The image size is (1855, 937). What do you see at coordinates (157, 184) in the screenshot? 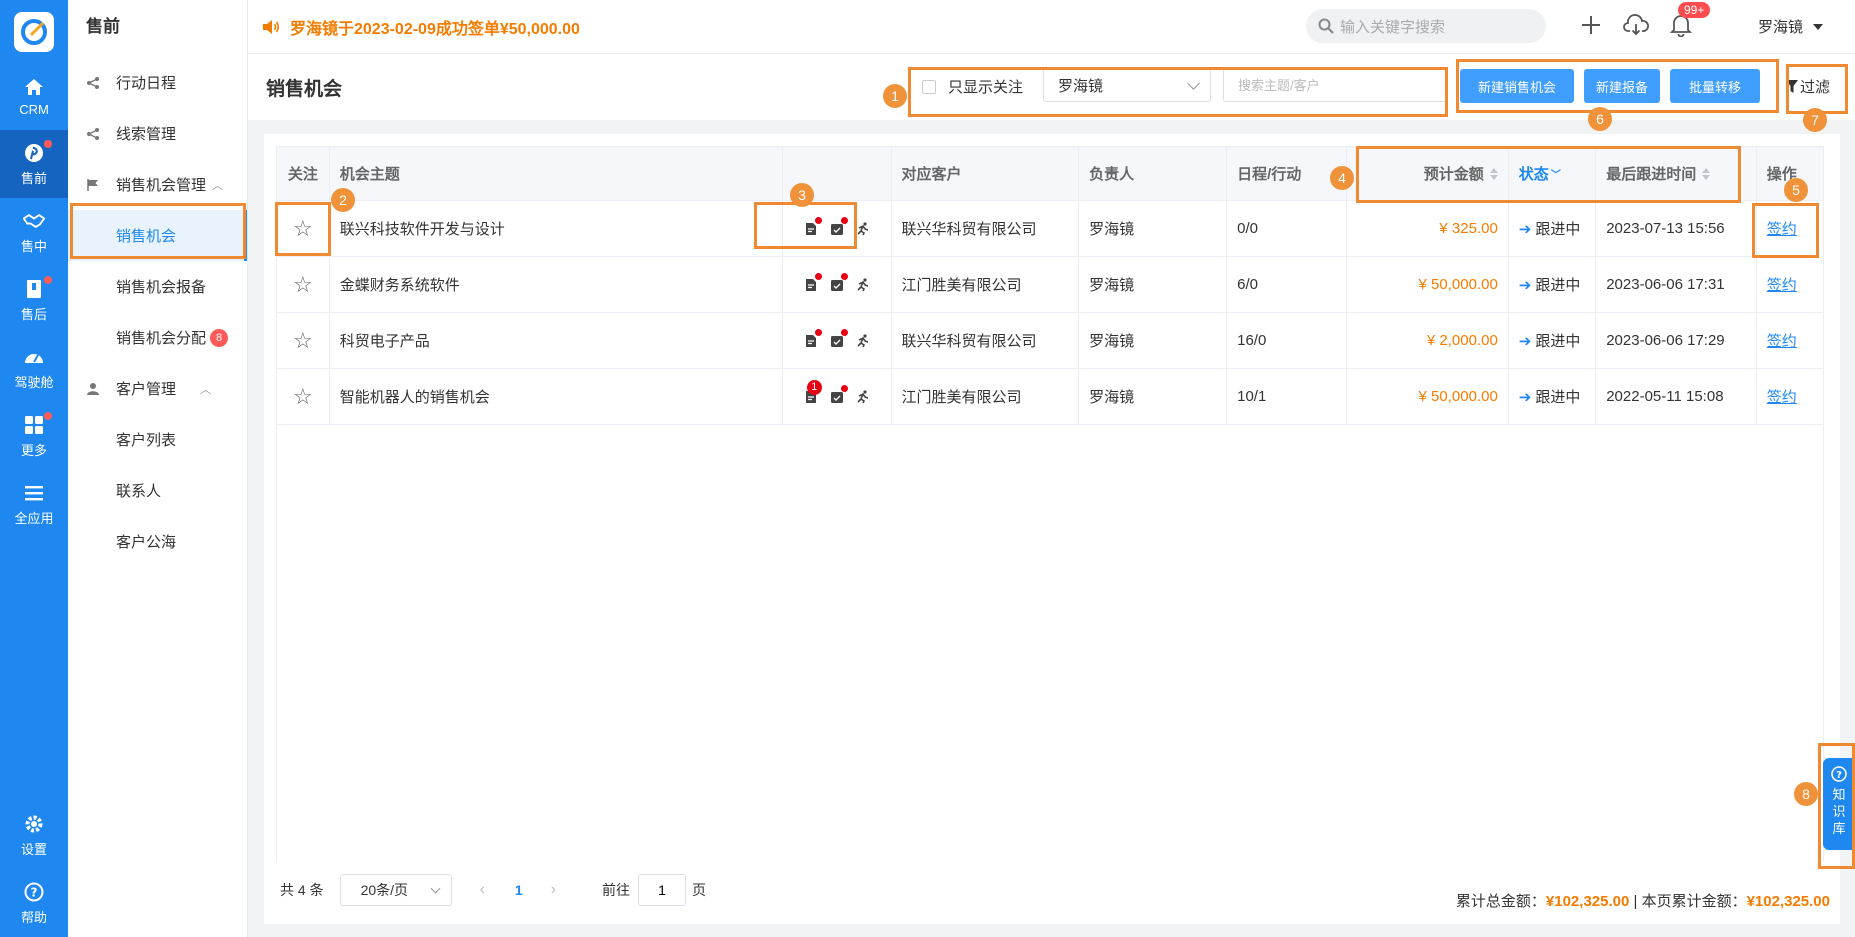
I see `sidebar-item-opportunity-management: 销售机会管理 ︿` at bounding box center [157, 184].